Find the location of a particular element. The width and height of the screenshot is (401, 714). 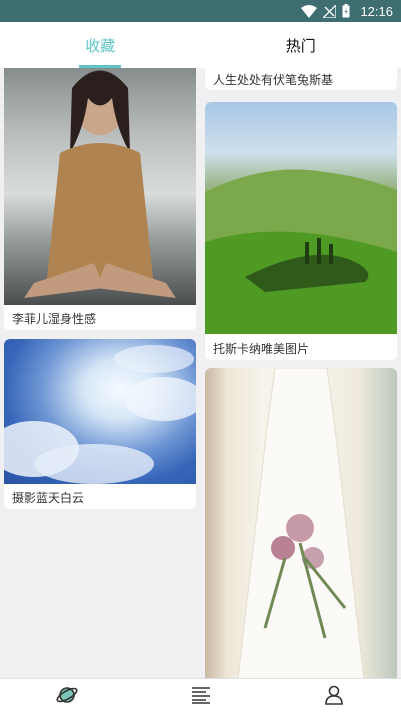

nav-list is located at coordinates (201, 696).